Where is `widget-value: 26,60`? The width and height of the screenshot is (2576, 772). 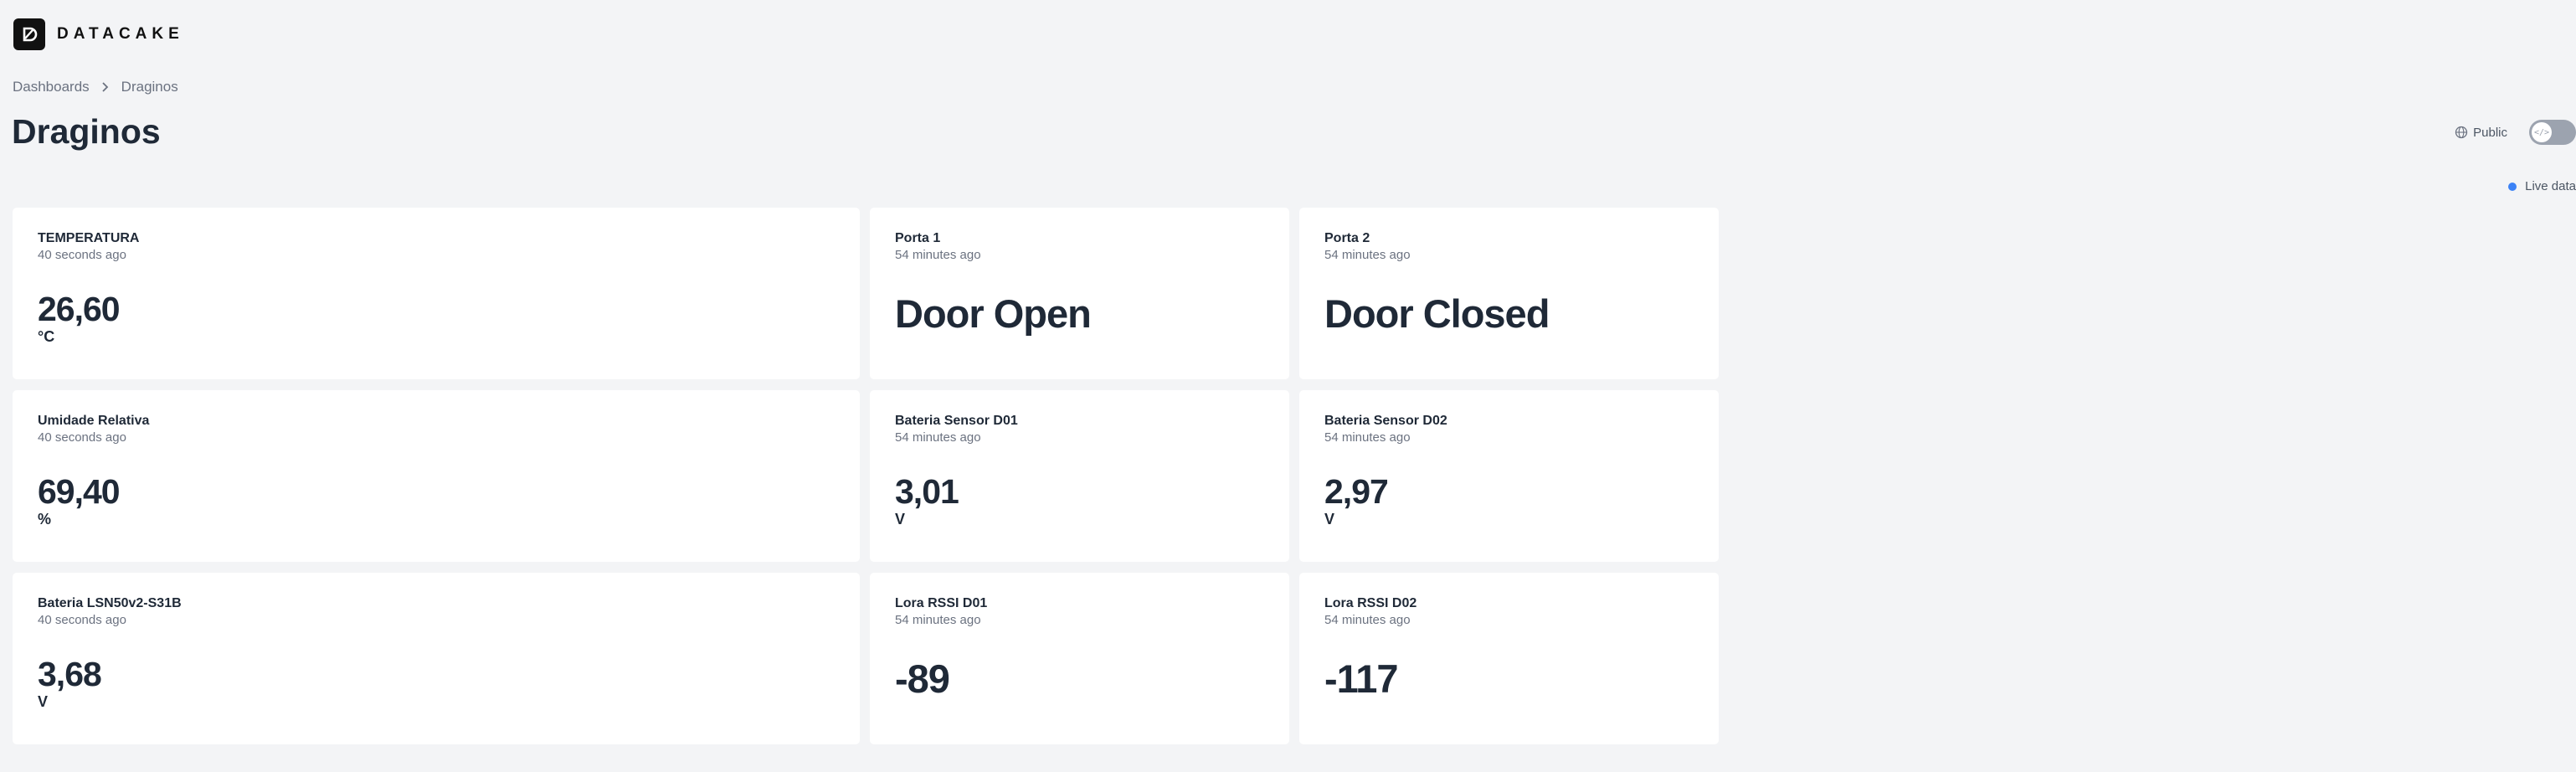
widget-value: 26,60 is located at coordinates (79, 309).